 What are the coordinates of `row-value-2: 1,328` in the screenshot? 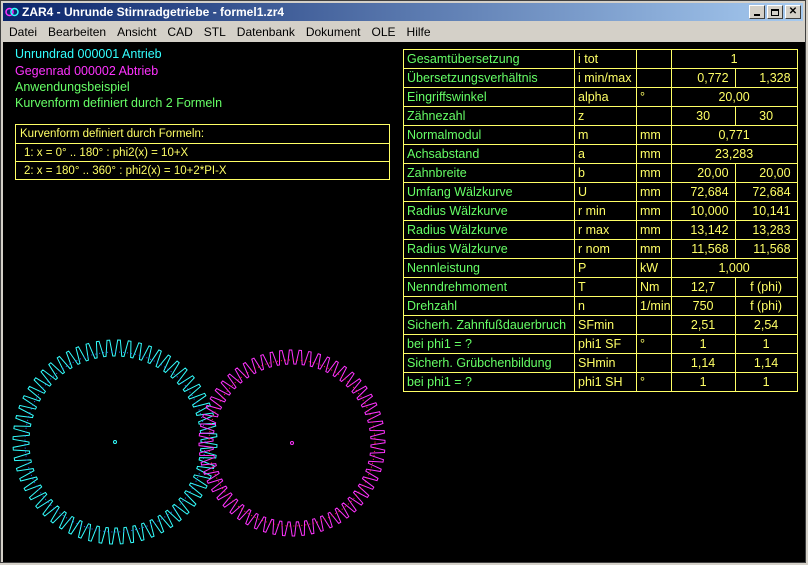 It's located at (766, 78).